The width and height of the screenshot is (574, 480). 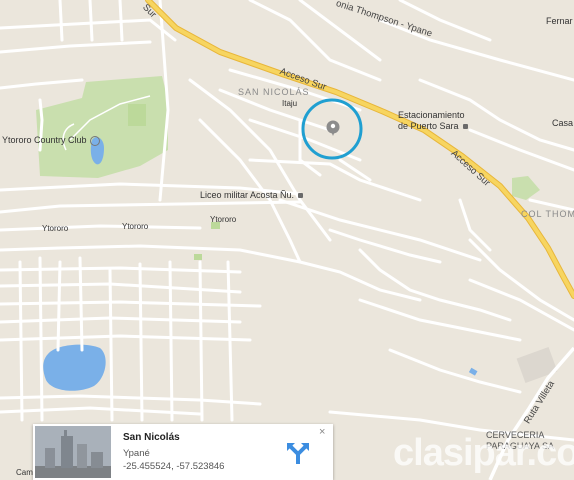 I want to click on label-estacionamiento-line2: de Puerto Sara, so click(x=428, y=126).